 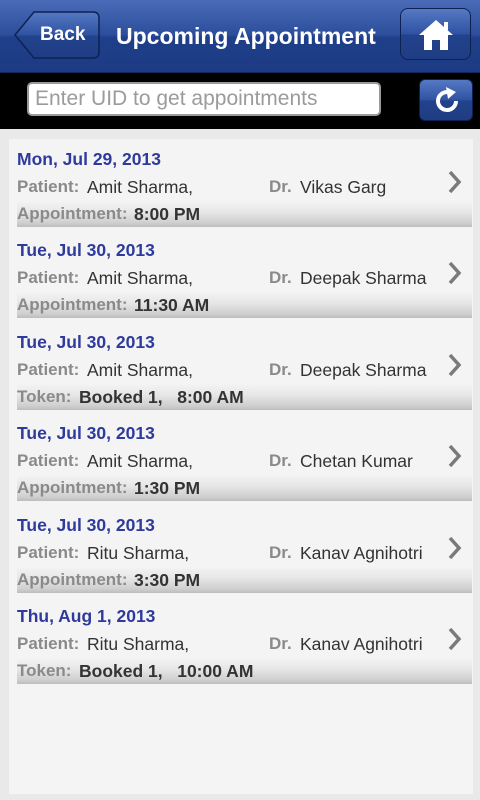 I want to click on token-detail: Booked 1, 10:00 AM, so click(x=166, y=671).